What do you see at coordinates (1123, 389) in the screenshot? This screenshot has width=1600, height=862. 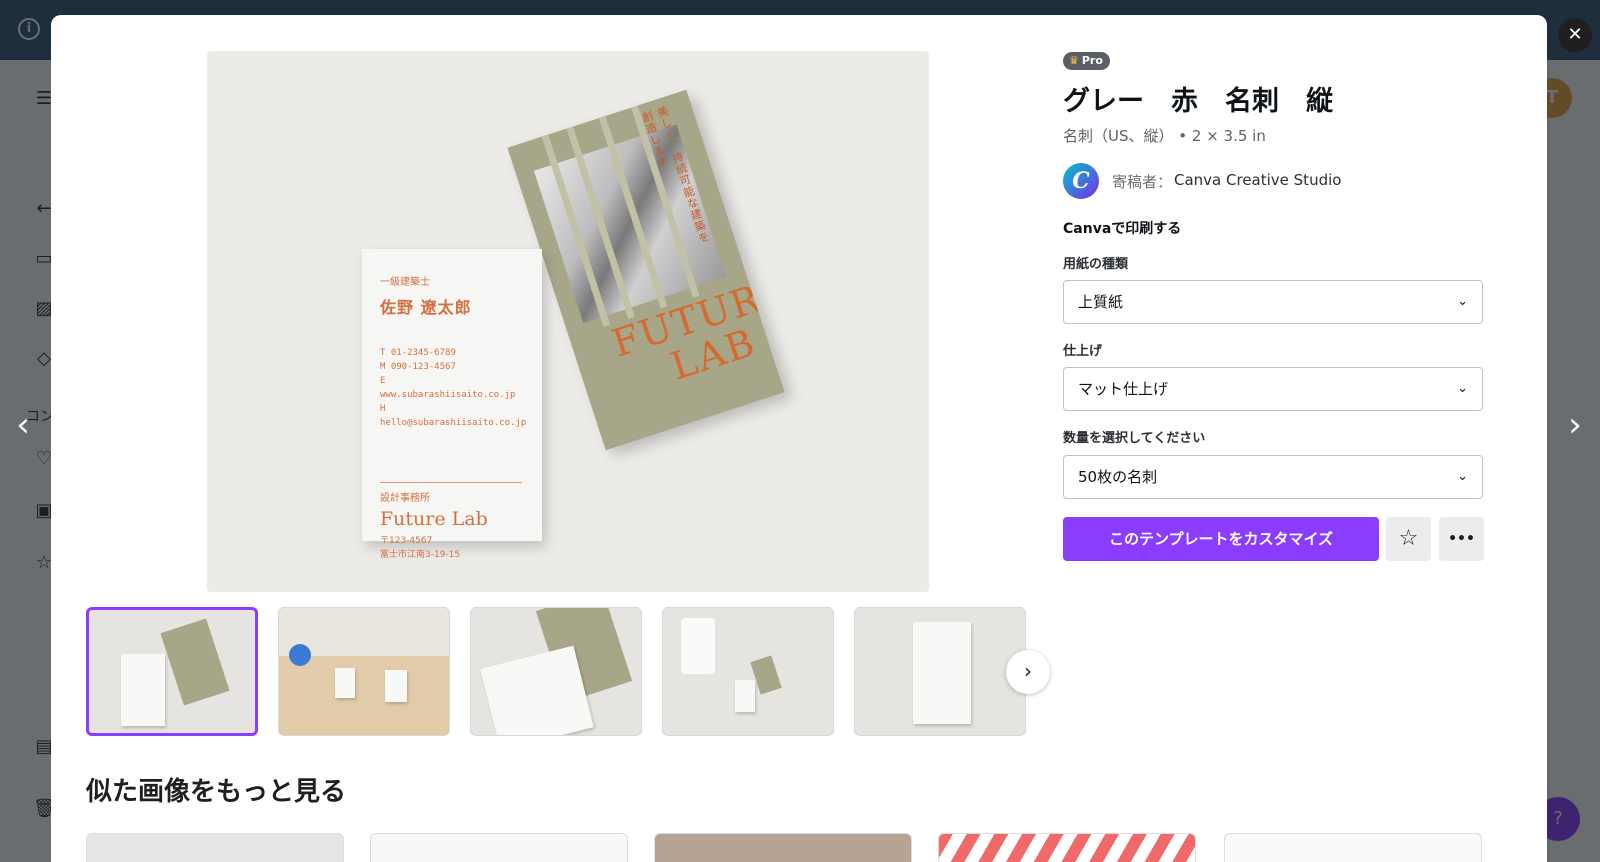 I see `finish-value: マット仕上げ` at bounding box center [1123, 389].